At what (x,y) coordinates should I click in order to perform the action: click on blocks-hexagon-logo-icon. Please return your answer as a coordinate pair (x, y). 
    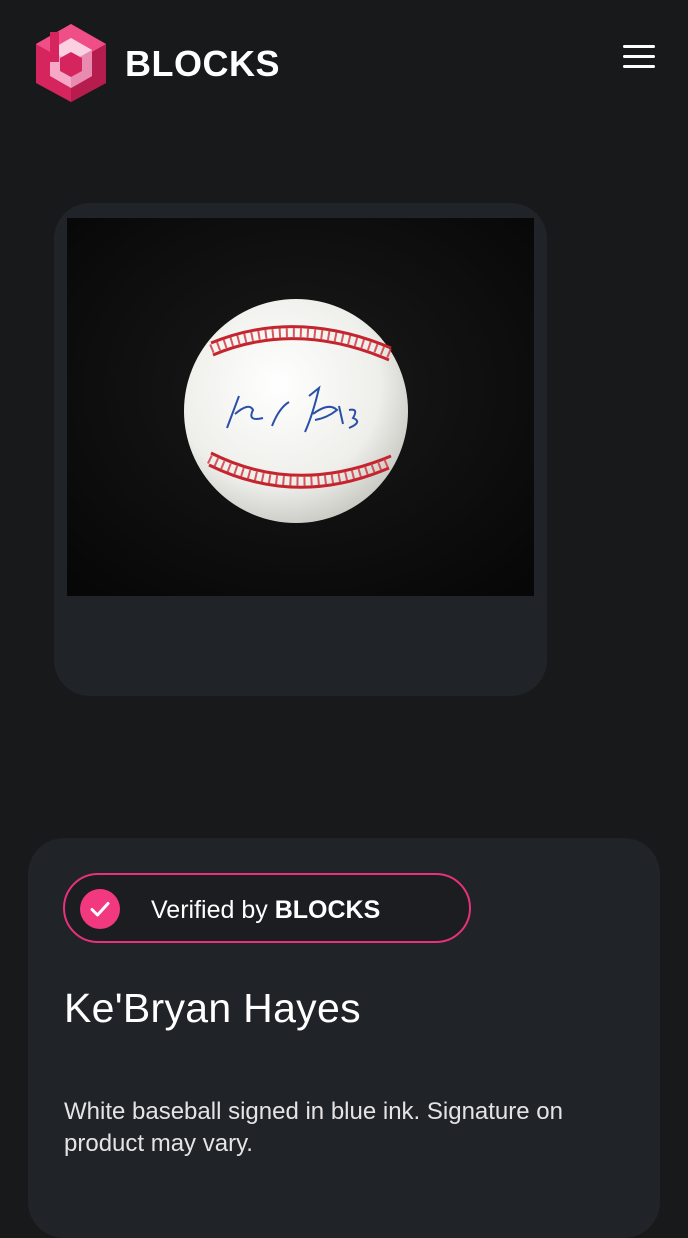
    Looking at the image, I should click on (71, 63).